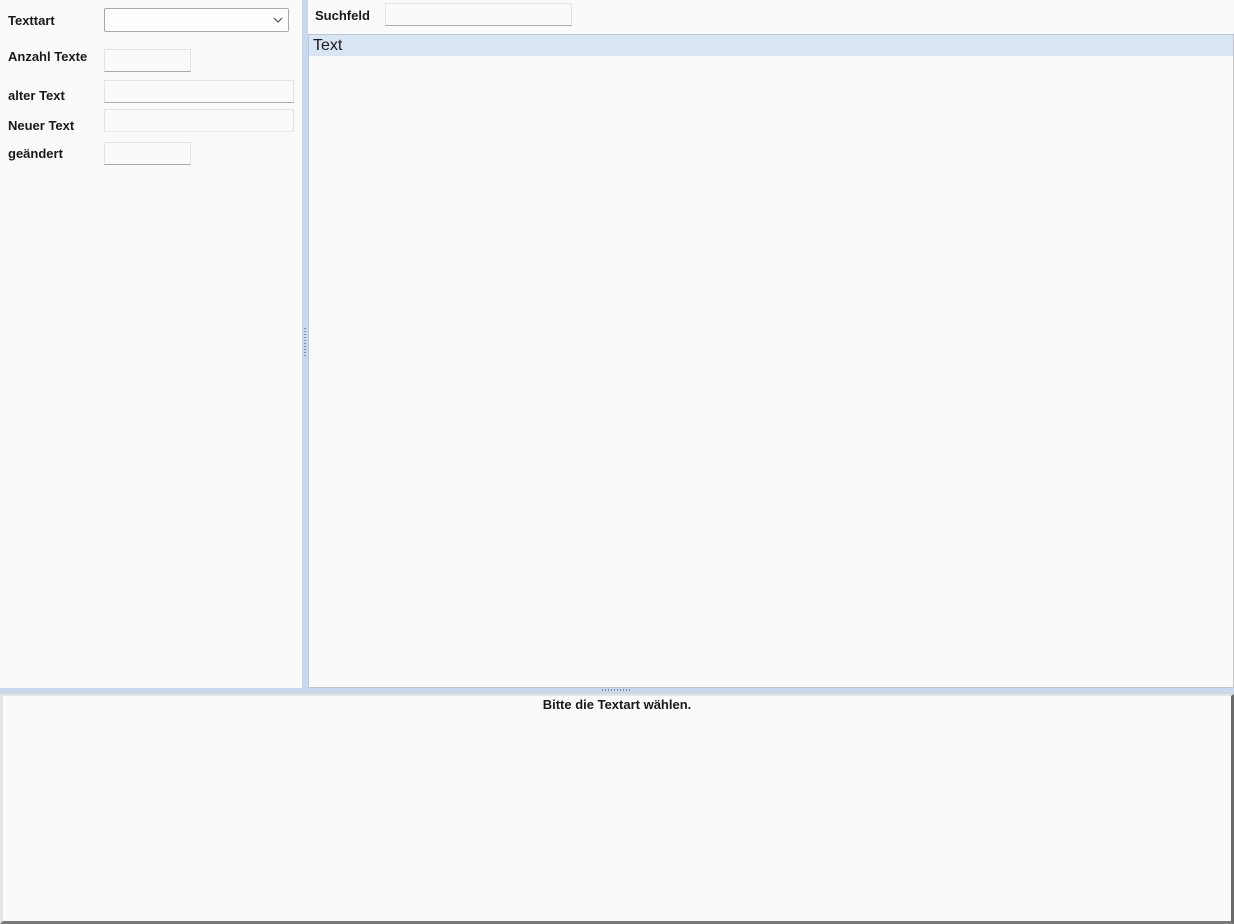 This screenshot has height=924, width=1234. I want to click on column-header-text: Text, so click(328, 45).